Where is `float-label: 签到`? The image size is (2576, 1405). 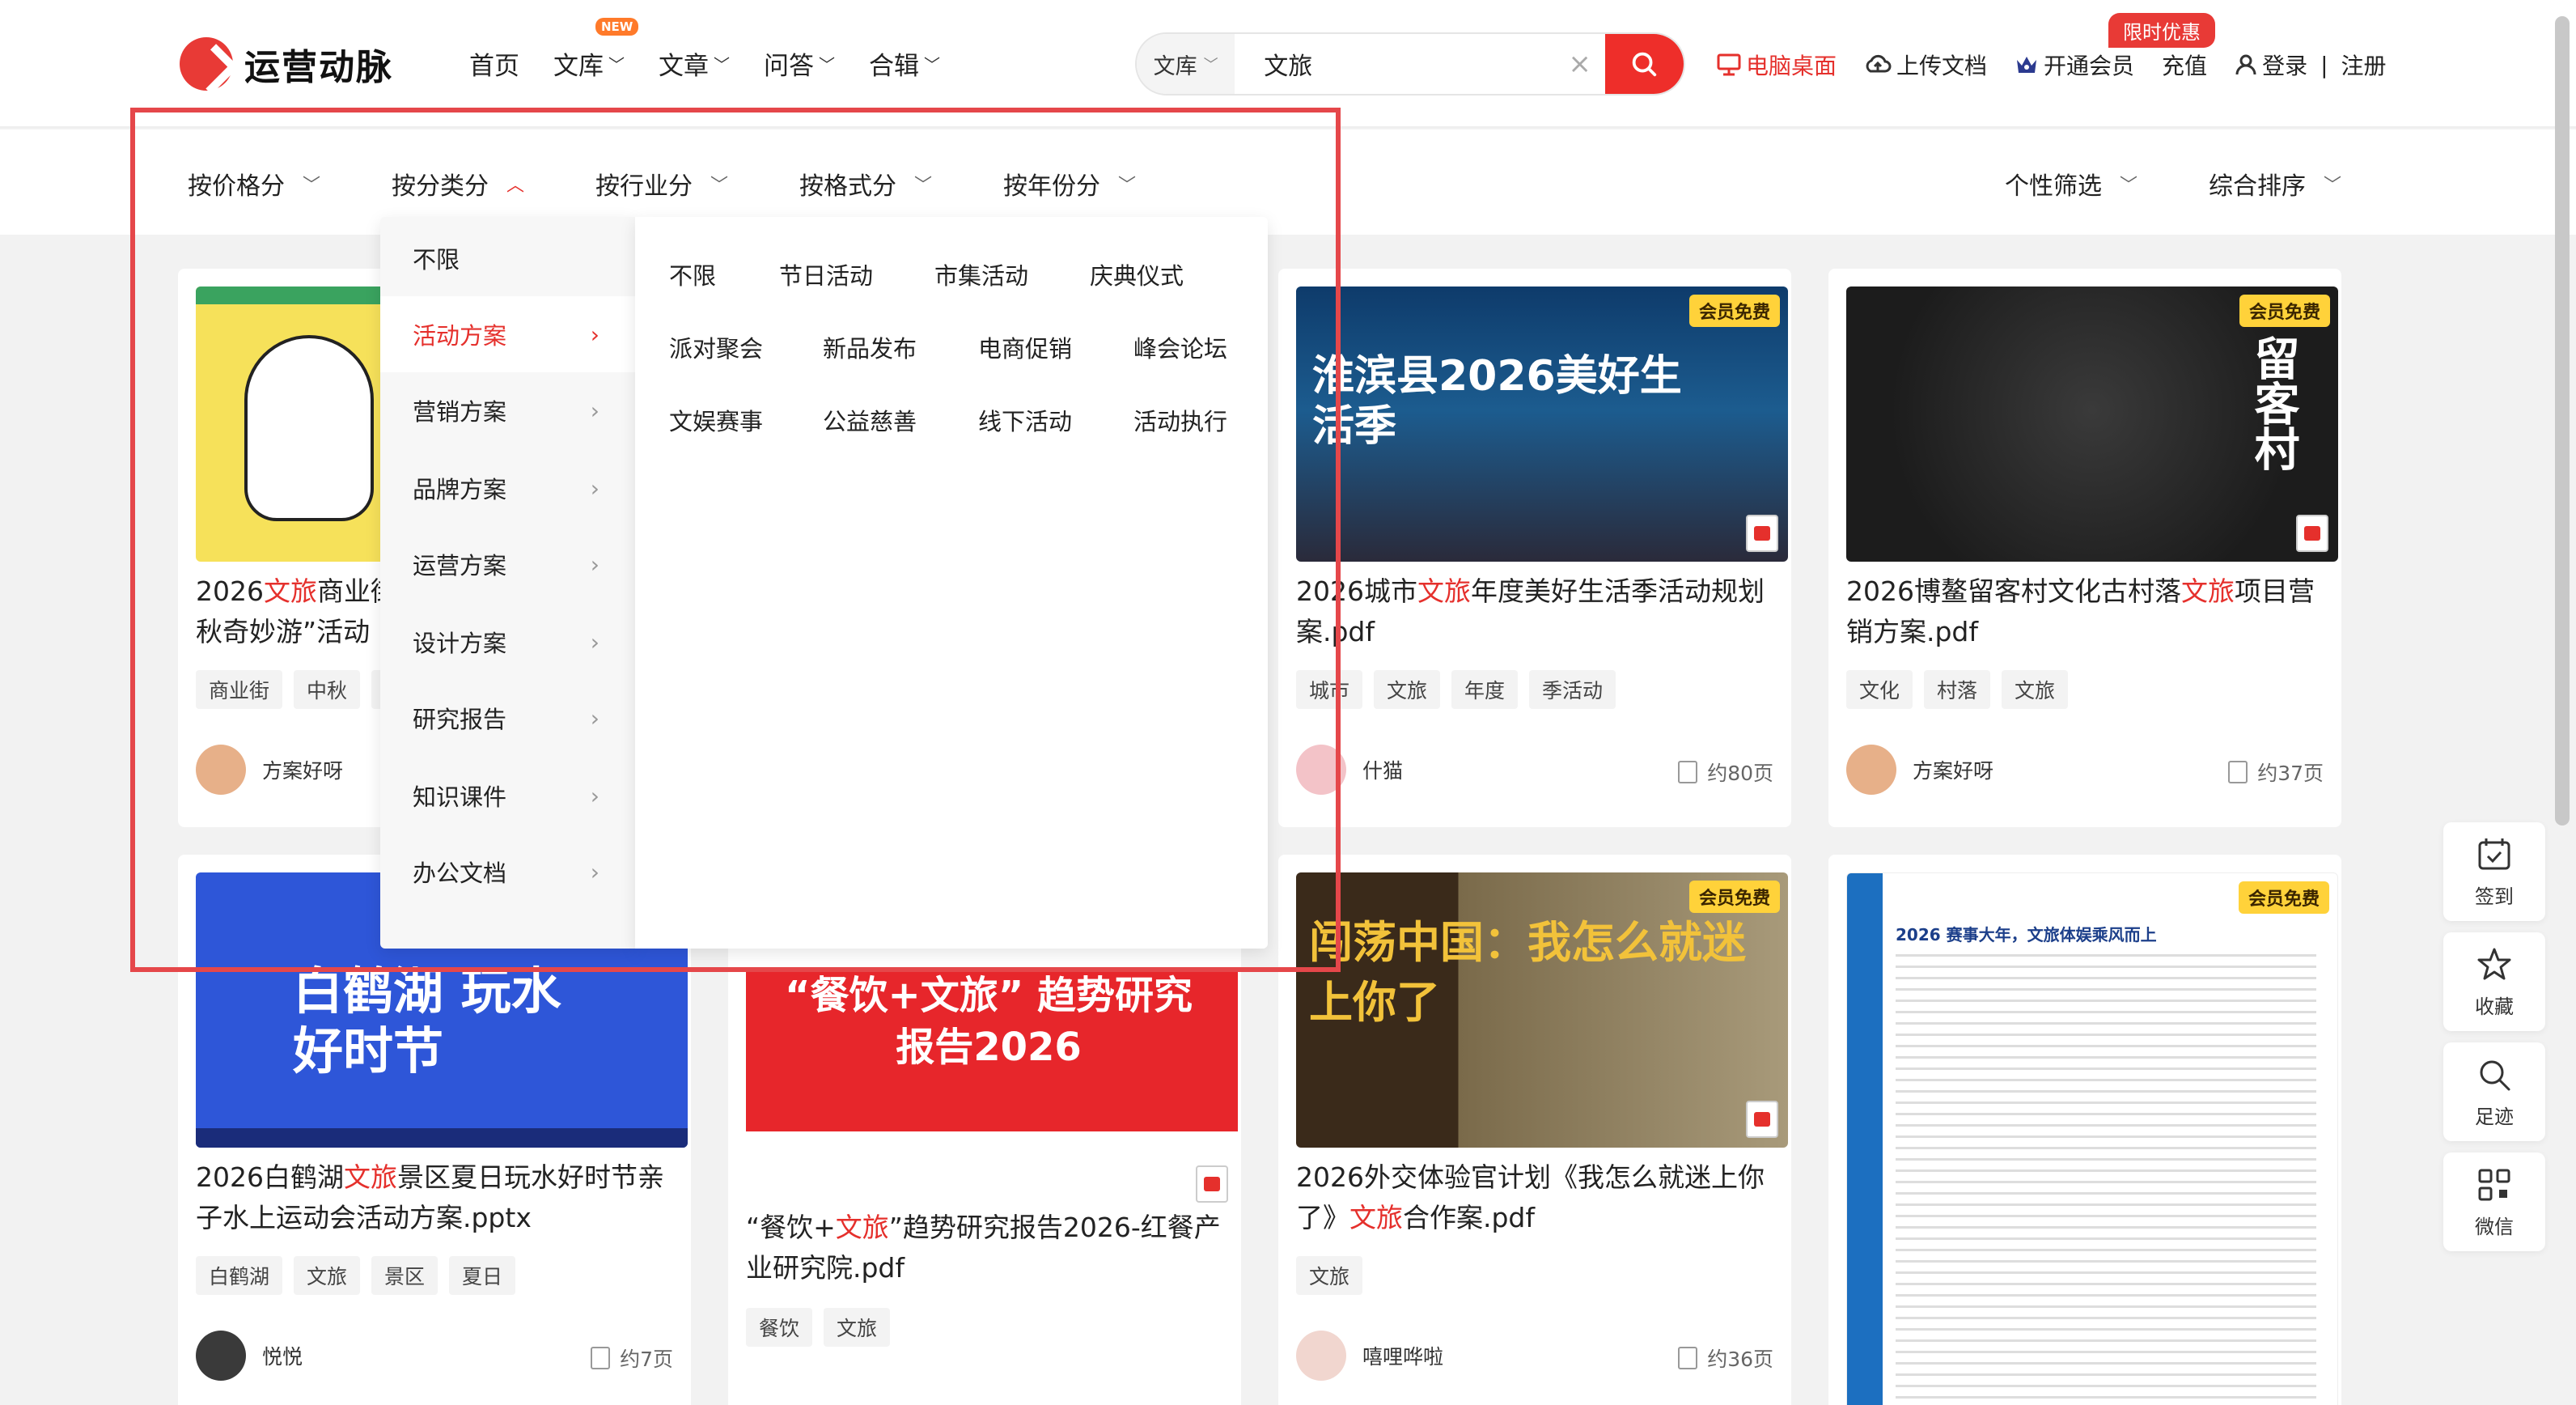 float-label: 签到 is located at coordinates (2494, 897).